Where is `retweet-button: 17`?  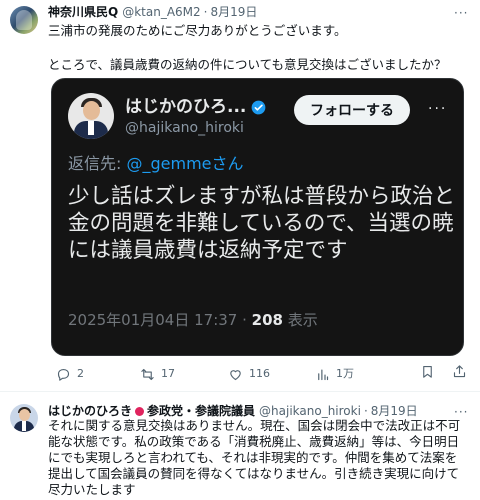
retweet-button: 17 is located at coordinates (157, 374).